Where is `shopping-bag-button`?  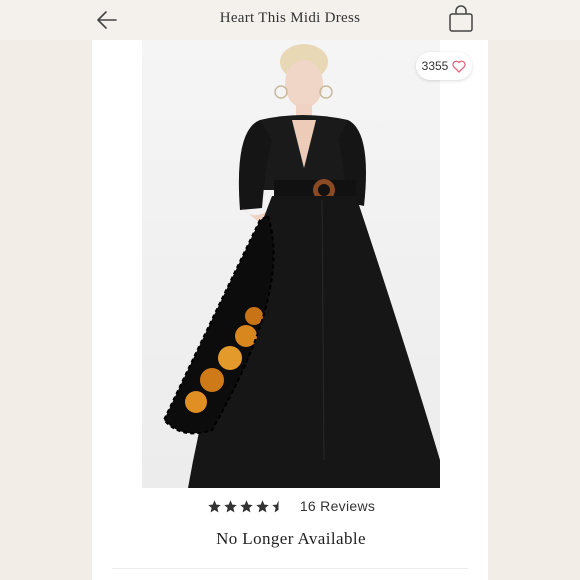 shopping-bag-button is located at coordinates (461, 19).